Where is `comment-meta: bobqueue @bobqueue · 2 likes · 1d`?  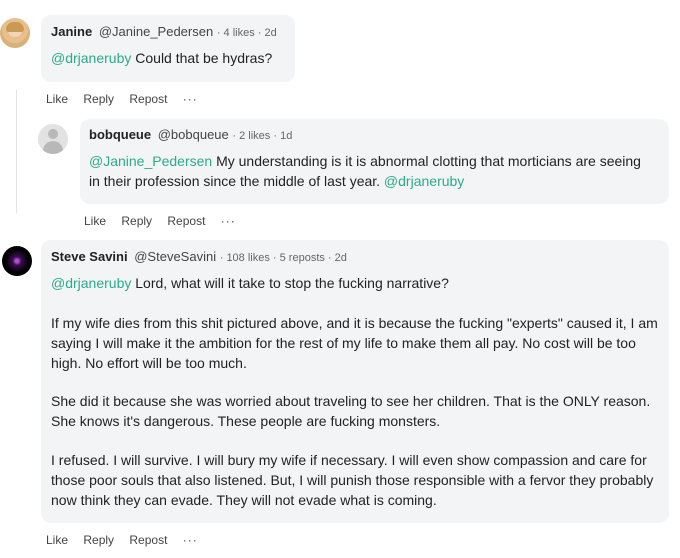 comment-meta: bobqueue @bobqueue · 2 likes · 1d is located at coordinates (190, 134).